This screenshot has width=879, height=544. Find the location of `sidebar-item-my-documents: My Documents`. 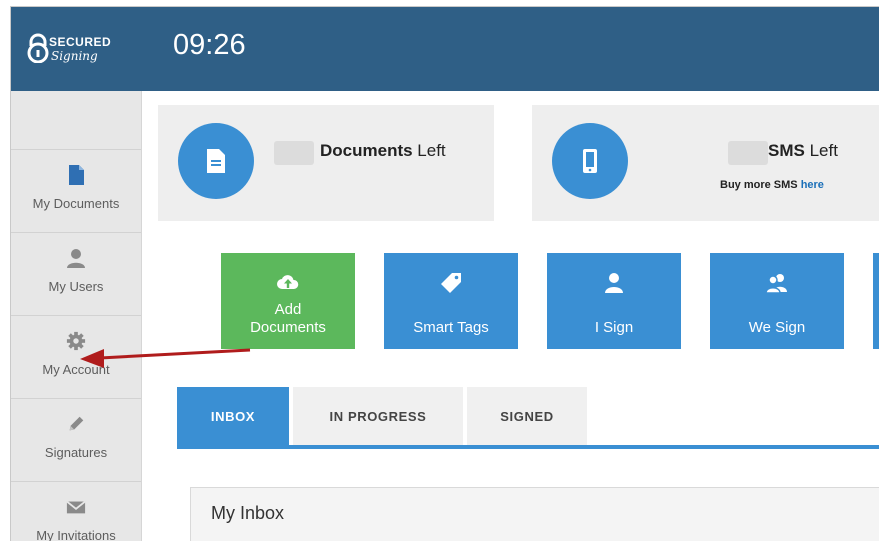

sidebar-item-my-documents: My Documents is located at coordinates (76, 190).